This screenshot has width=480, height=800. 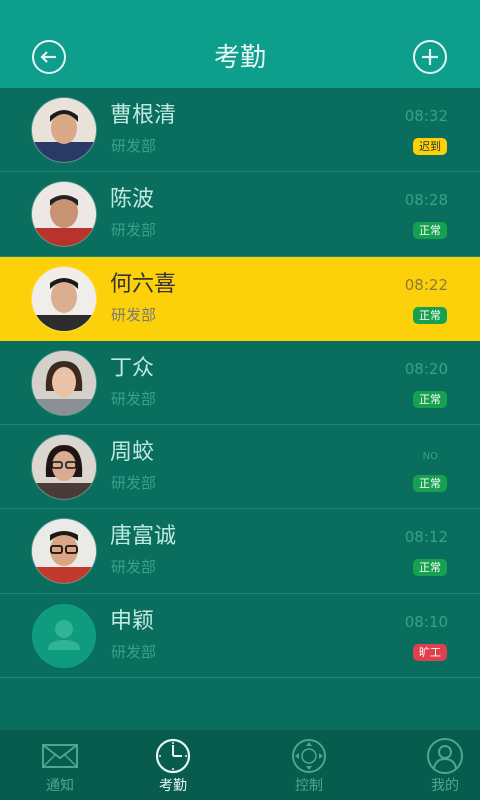 What do you see at coordinates (445, 786) in the screenshot?
I see `tab-label: 我的` at bounding box center [445, 786].